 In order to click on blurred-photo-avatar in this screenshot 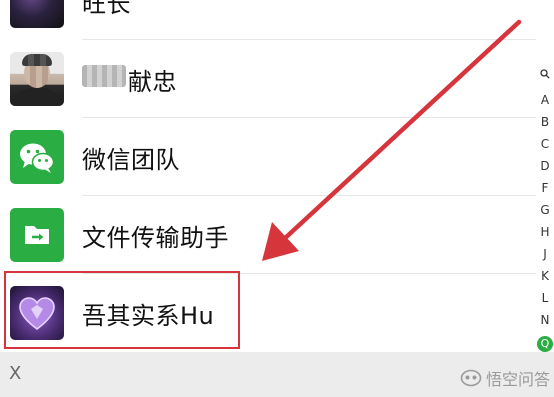, I will do `click(37, 79)`.